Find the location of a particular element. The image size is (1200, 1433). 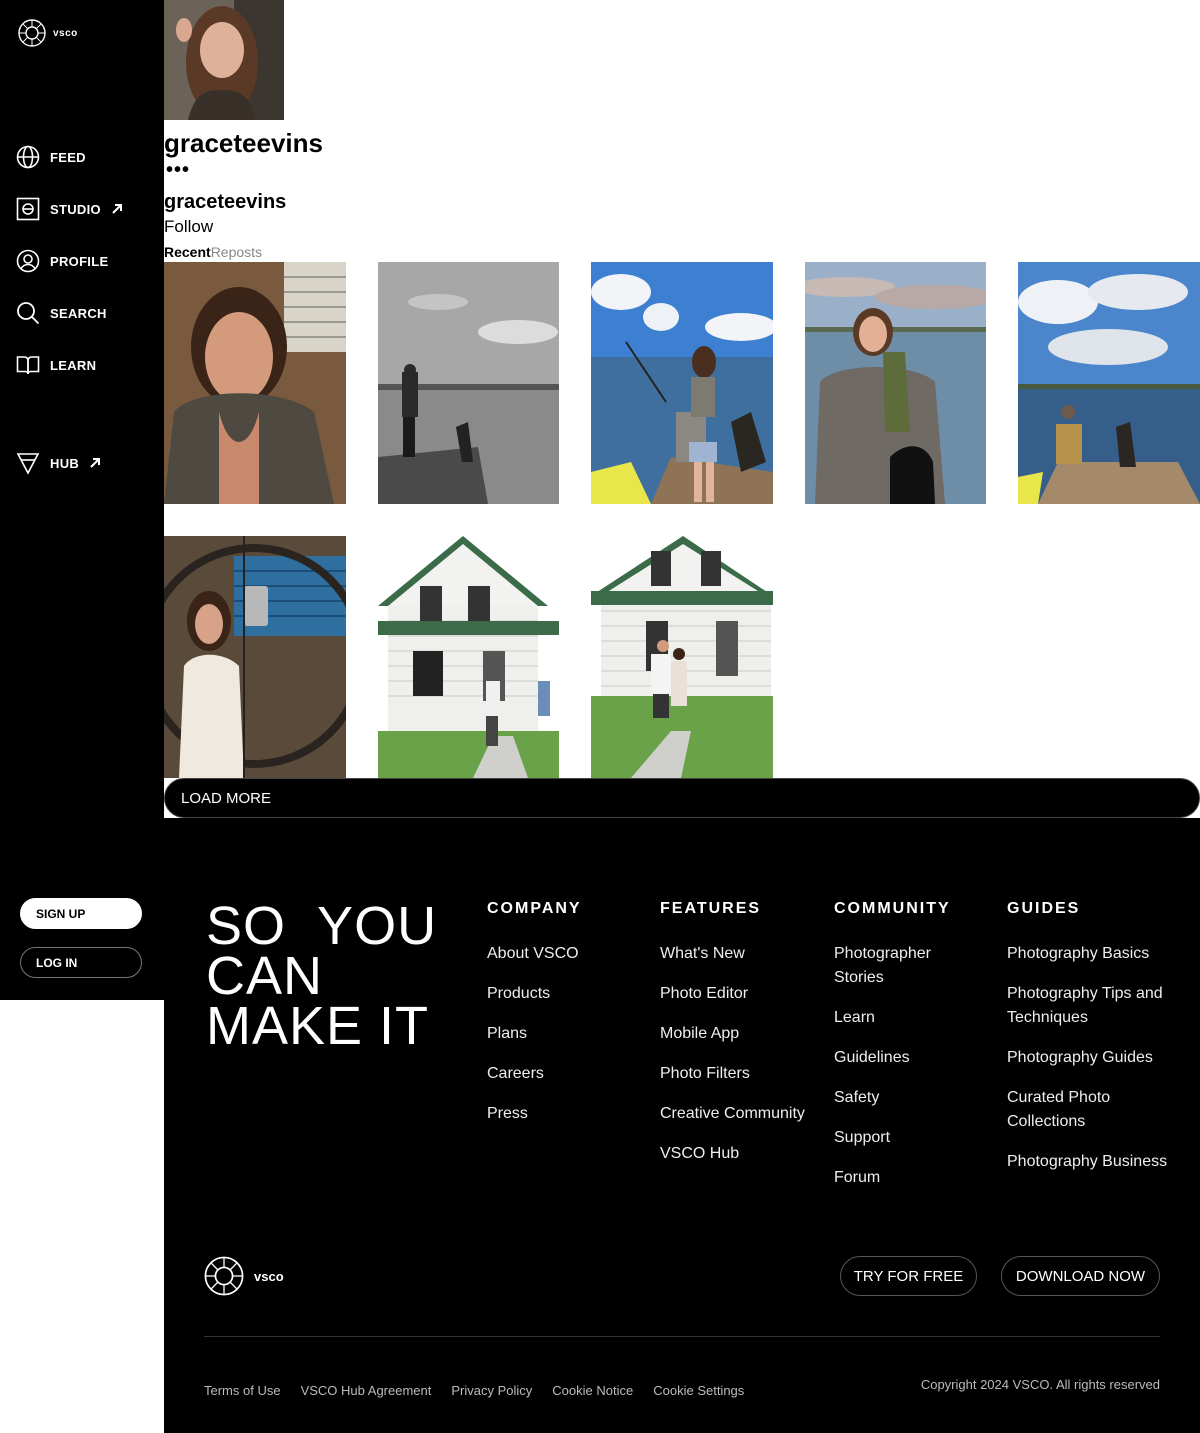

footer-link: Guidelines is located at coordinates (909, 1058).